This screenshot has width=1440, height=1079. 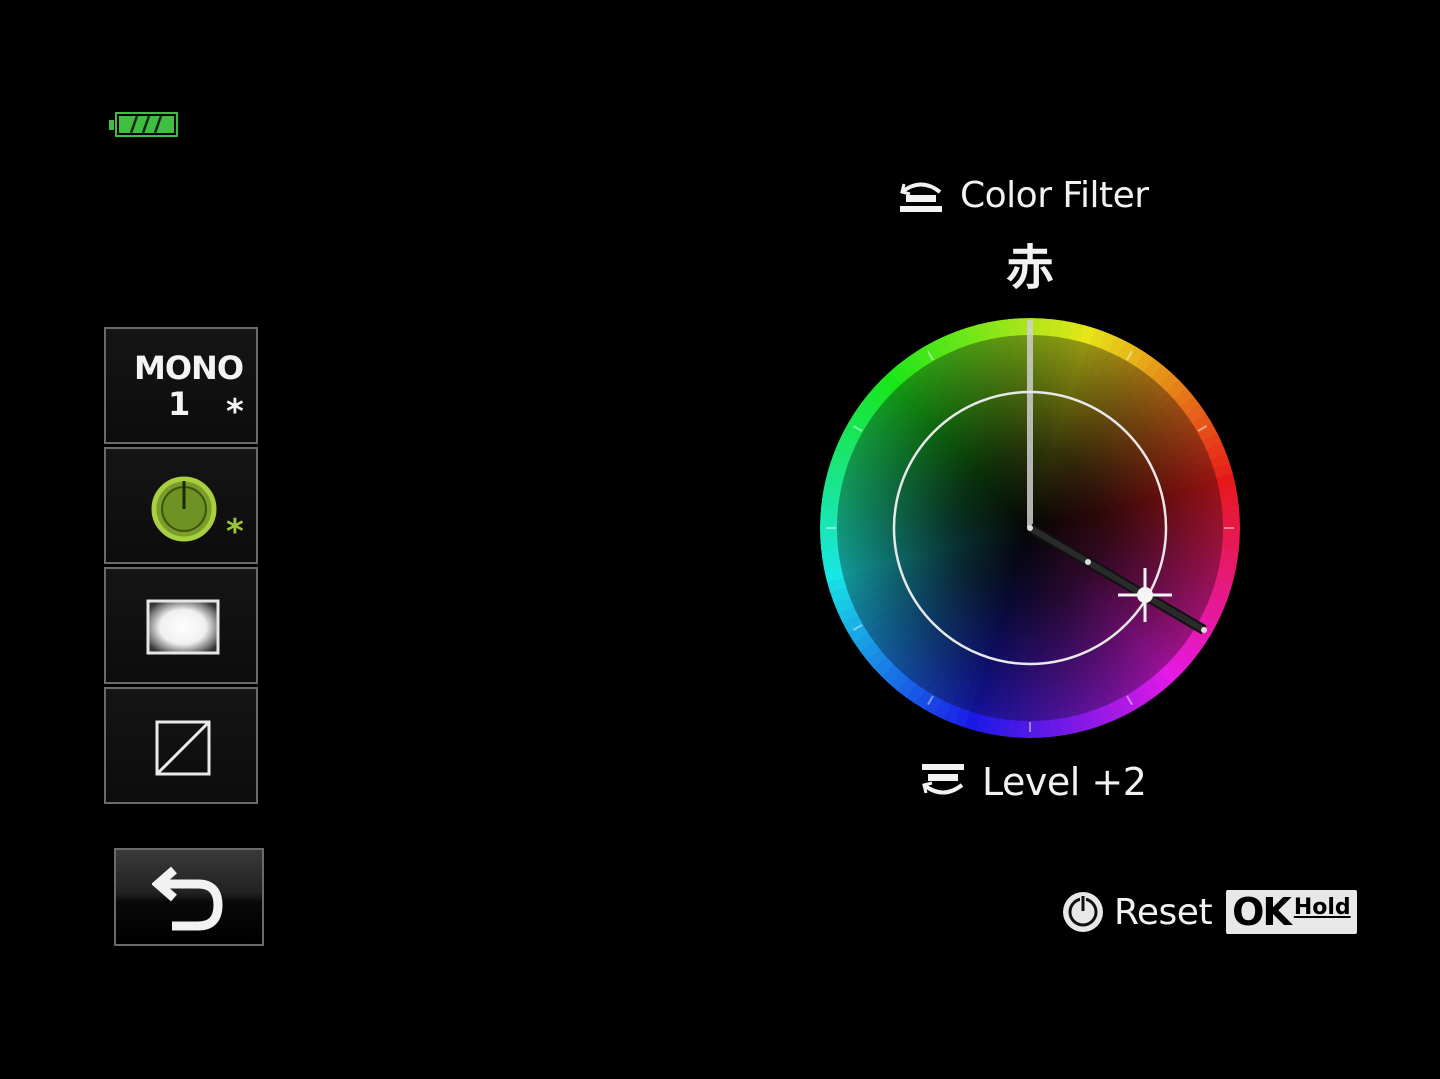 I want to click on color-filter-dial-icon, so click(x=184, y=509).